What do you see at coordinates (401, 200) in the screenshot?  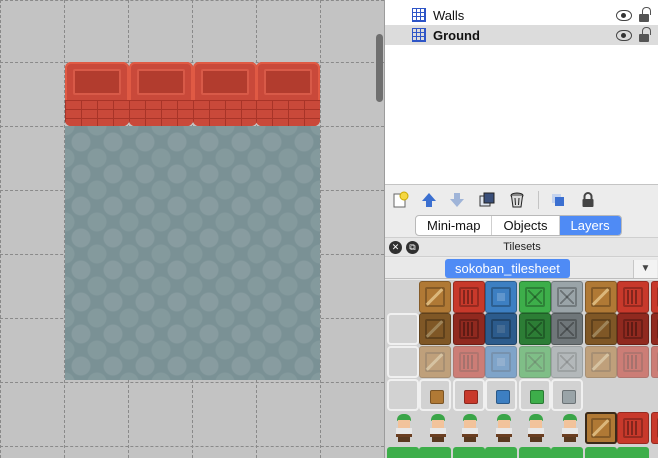 I see `new-layer-icon` at bounding box center [401, 200].